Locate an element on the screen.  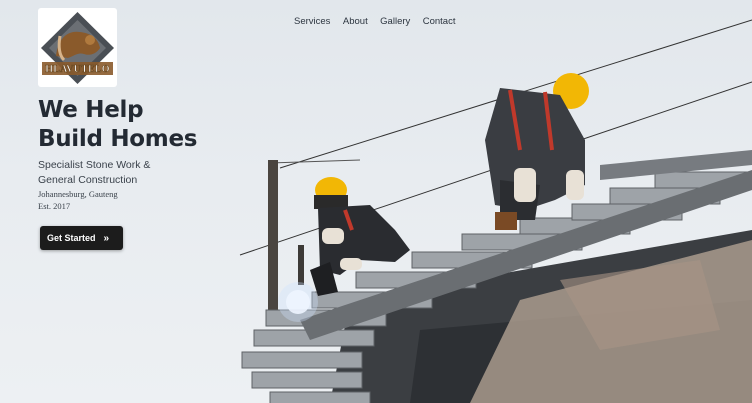
hero-title-line1: We Help is located at coordinates (91, 110).